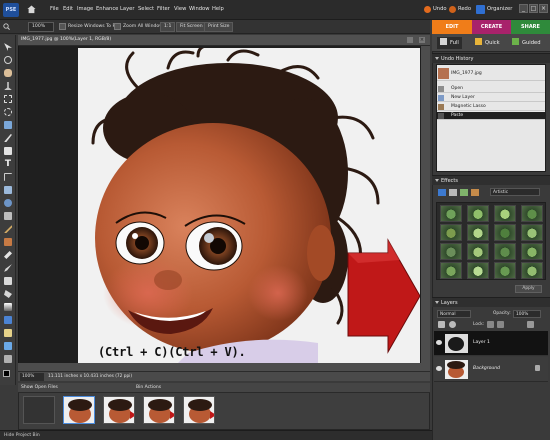 Image resolution: width=550 pixels, height=440 pixels. Describe the element at coordinates (464, 9) in the screenshot. I see `redo-button: Redo` at that location.